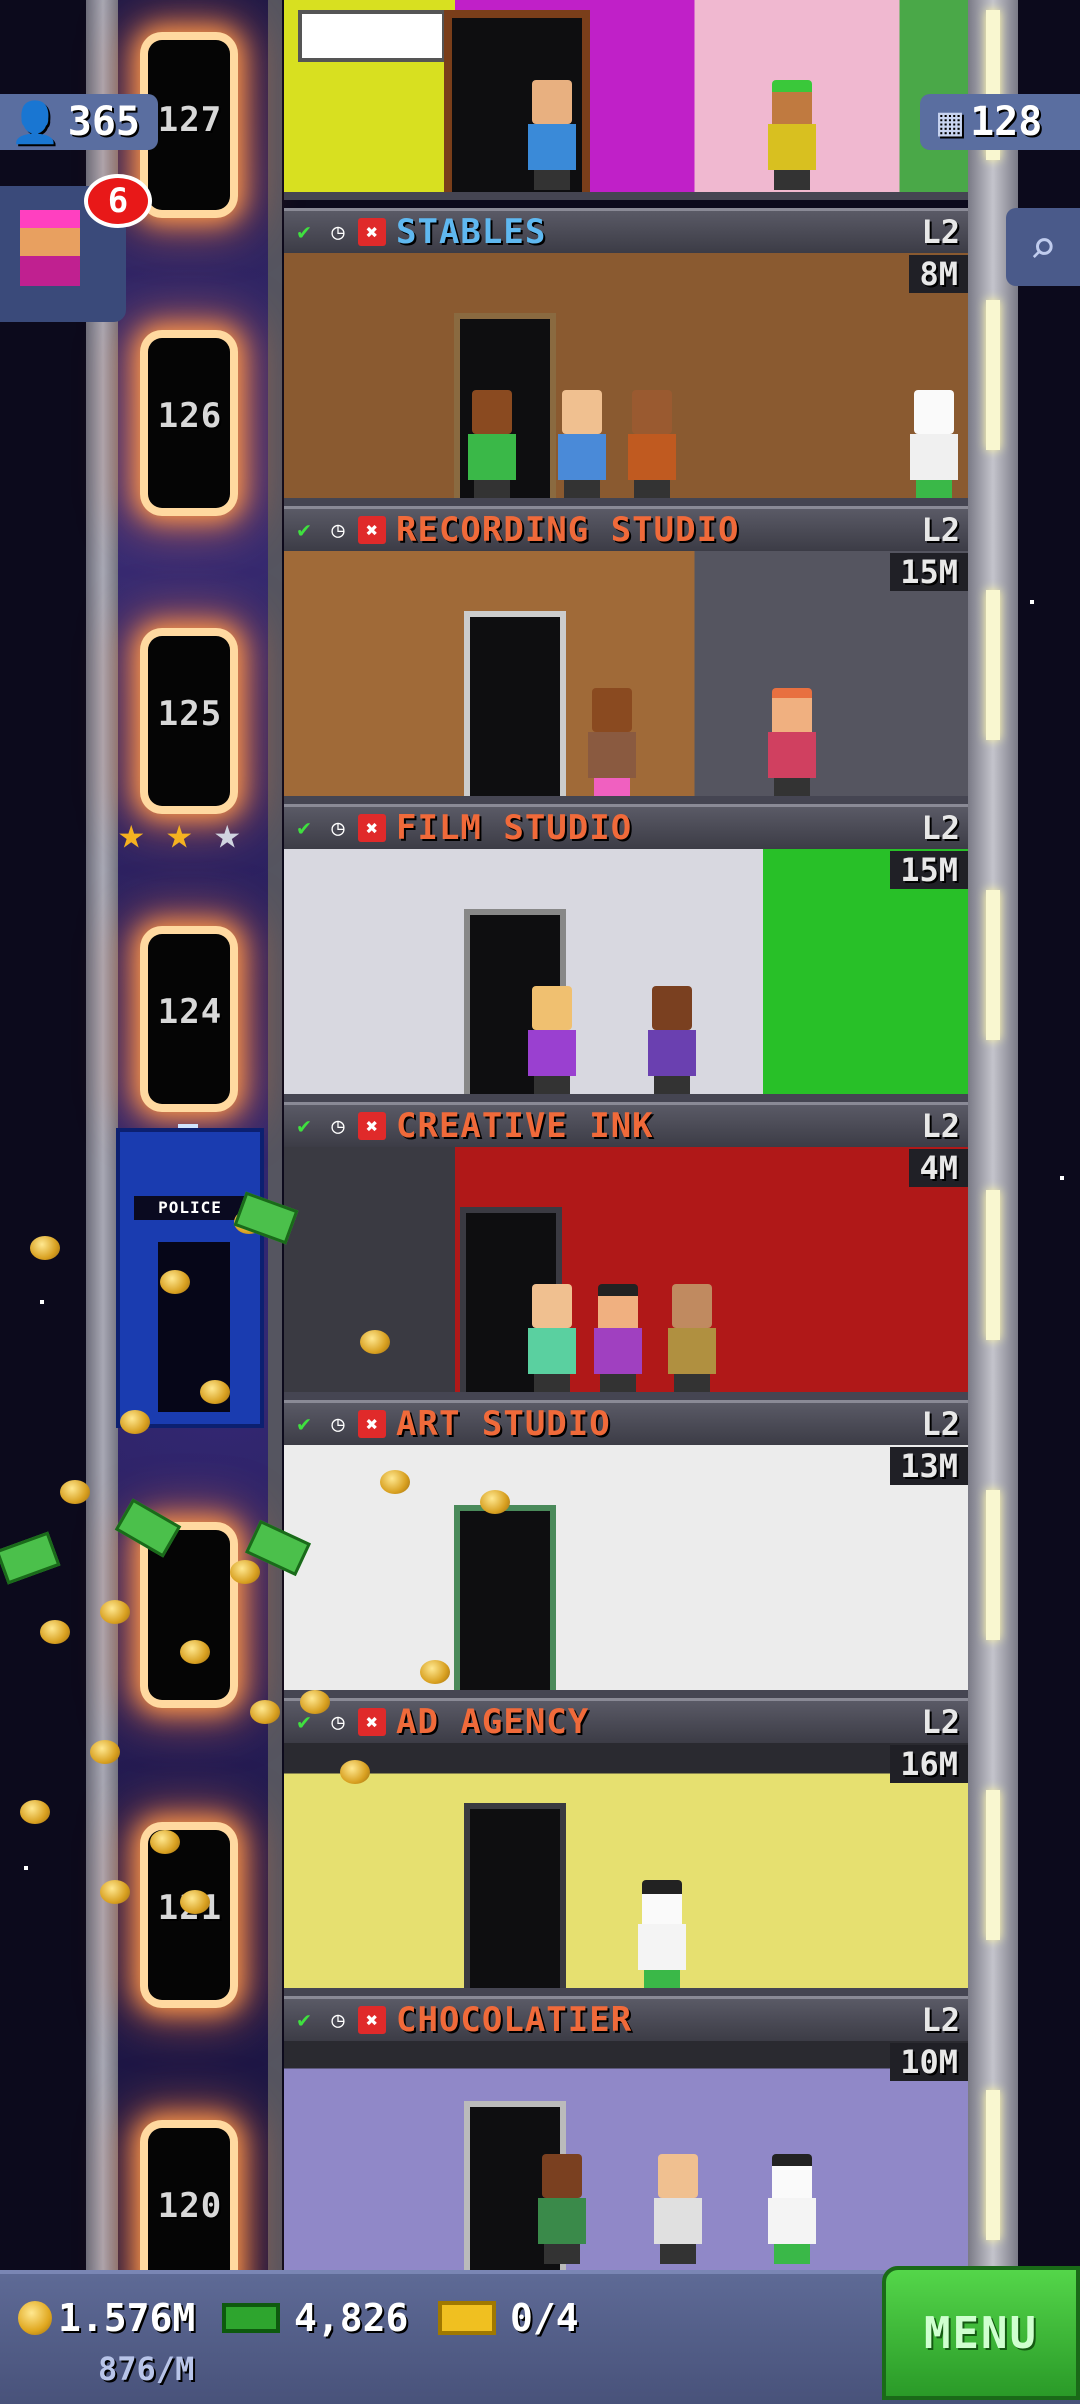  Describe the element at coordinates (503, 1424) in the screenshot. I see `floor-name: ART STUDIO` at that location.